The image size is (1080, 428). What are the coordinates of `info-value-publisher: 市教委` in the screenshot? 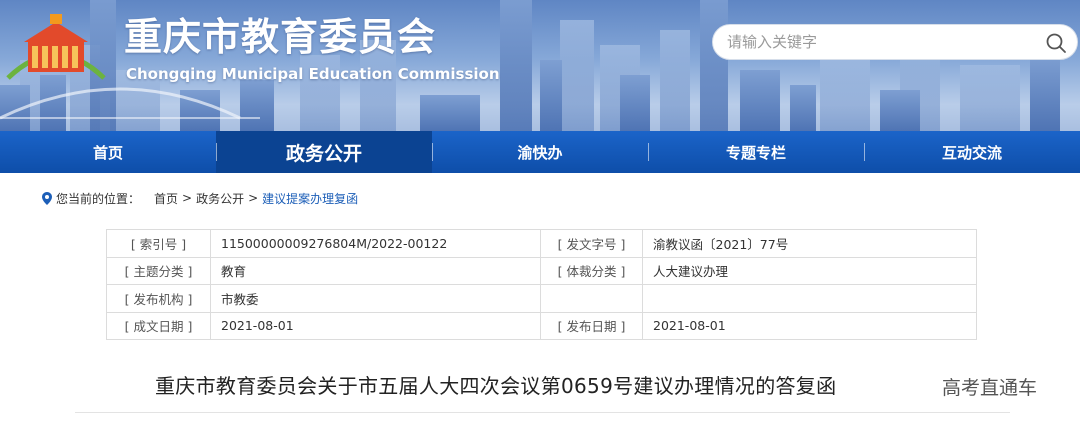 It's located at (375, 298).